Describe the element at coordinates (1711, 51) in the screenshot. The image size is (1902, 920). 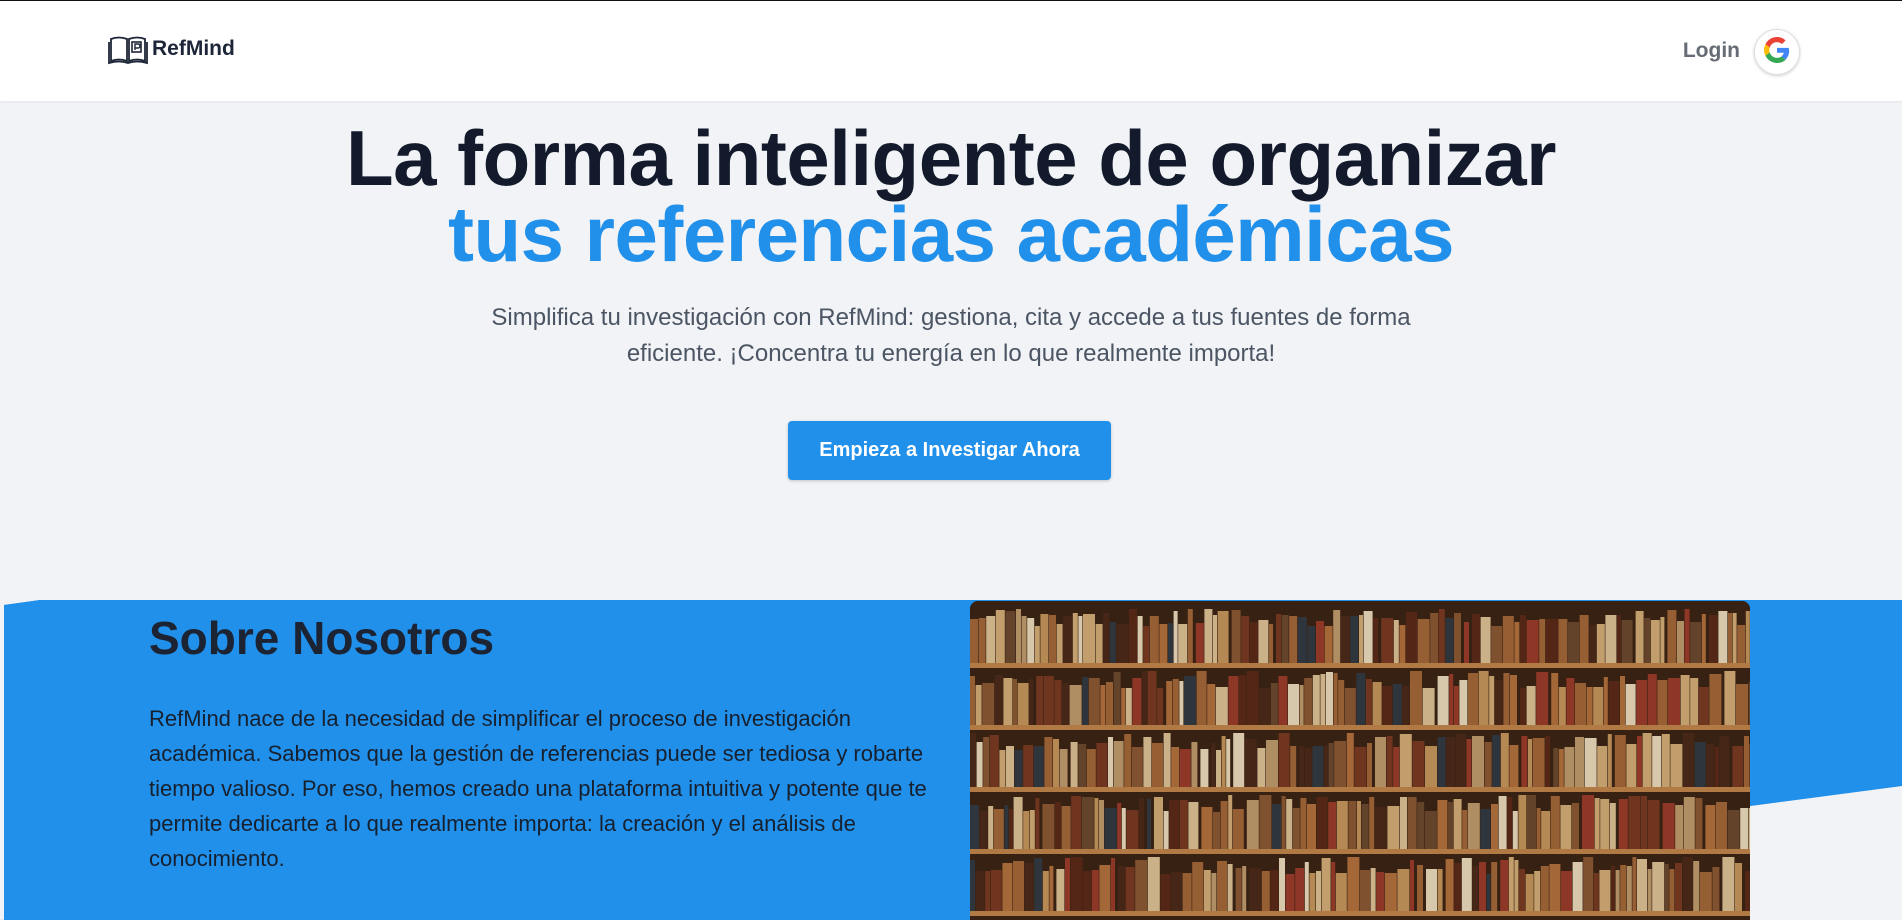
I see `login-link: Login` at that location.